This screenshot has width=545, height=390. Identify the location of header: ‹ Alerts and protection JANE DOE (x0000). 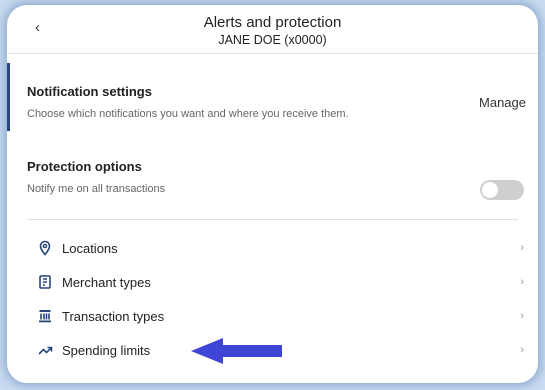
(272, 29).